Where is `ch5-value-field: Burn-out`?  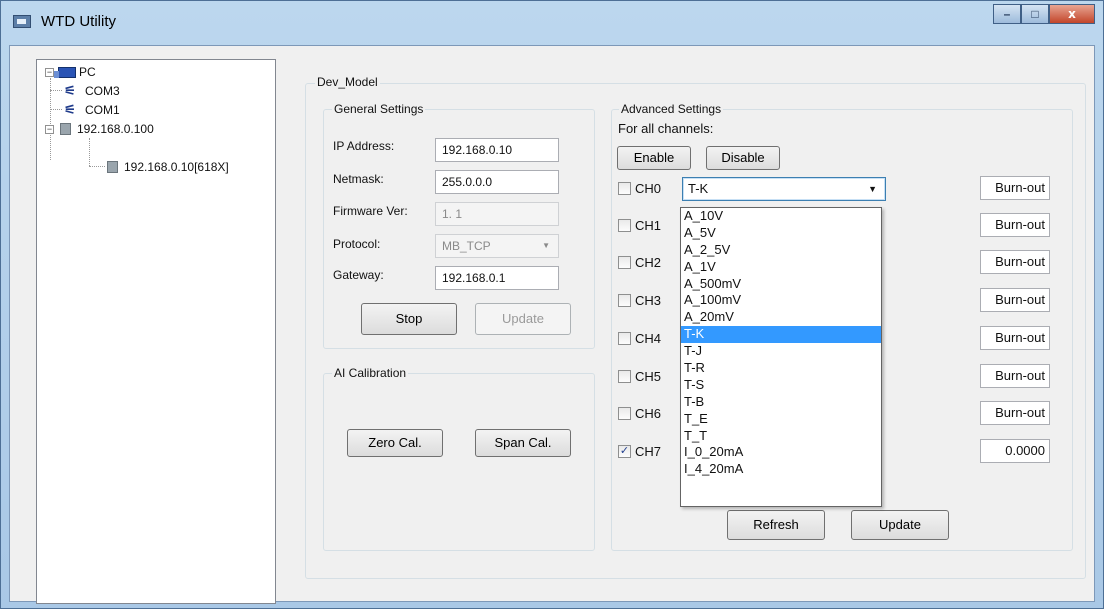
ch5-value-field: Burn-out is located at coordinates (1015, 376).